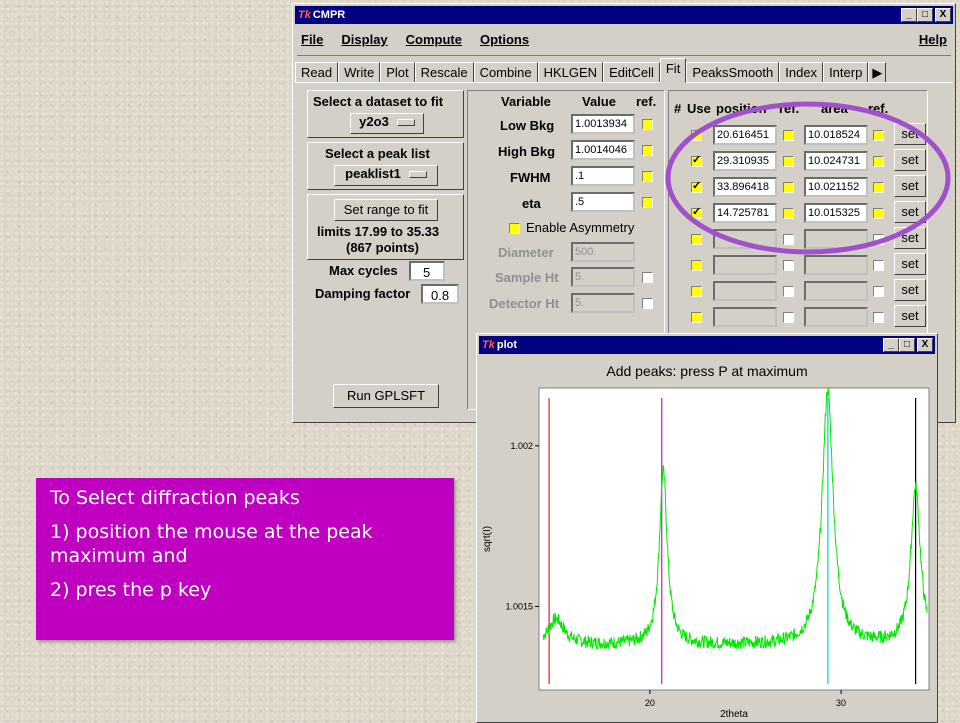 The height and width of the screenshot is (723, 960). What do you see at coordinates (603, 124) in the screenshot?
I see `low-bkg-input: 1.0013934` at bounding box center [603, 124].